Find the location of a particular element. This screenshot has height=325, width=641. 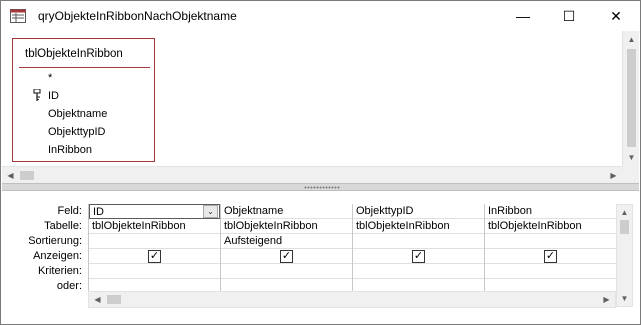

close-icon: ✕ is located at coordinates (616, 15).